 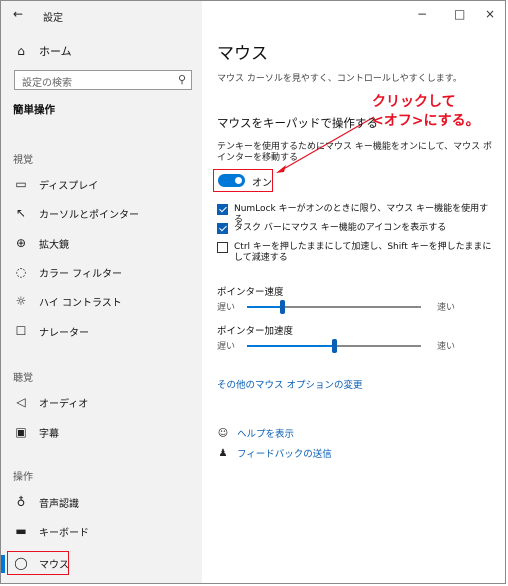 What do you see at coordinates (284, 454) in the screenshot?
I see `feedback-link-label: フィードバックの送信` at bounding box center [284, 454].